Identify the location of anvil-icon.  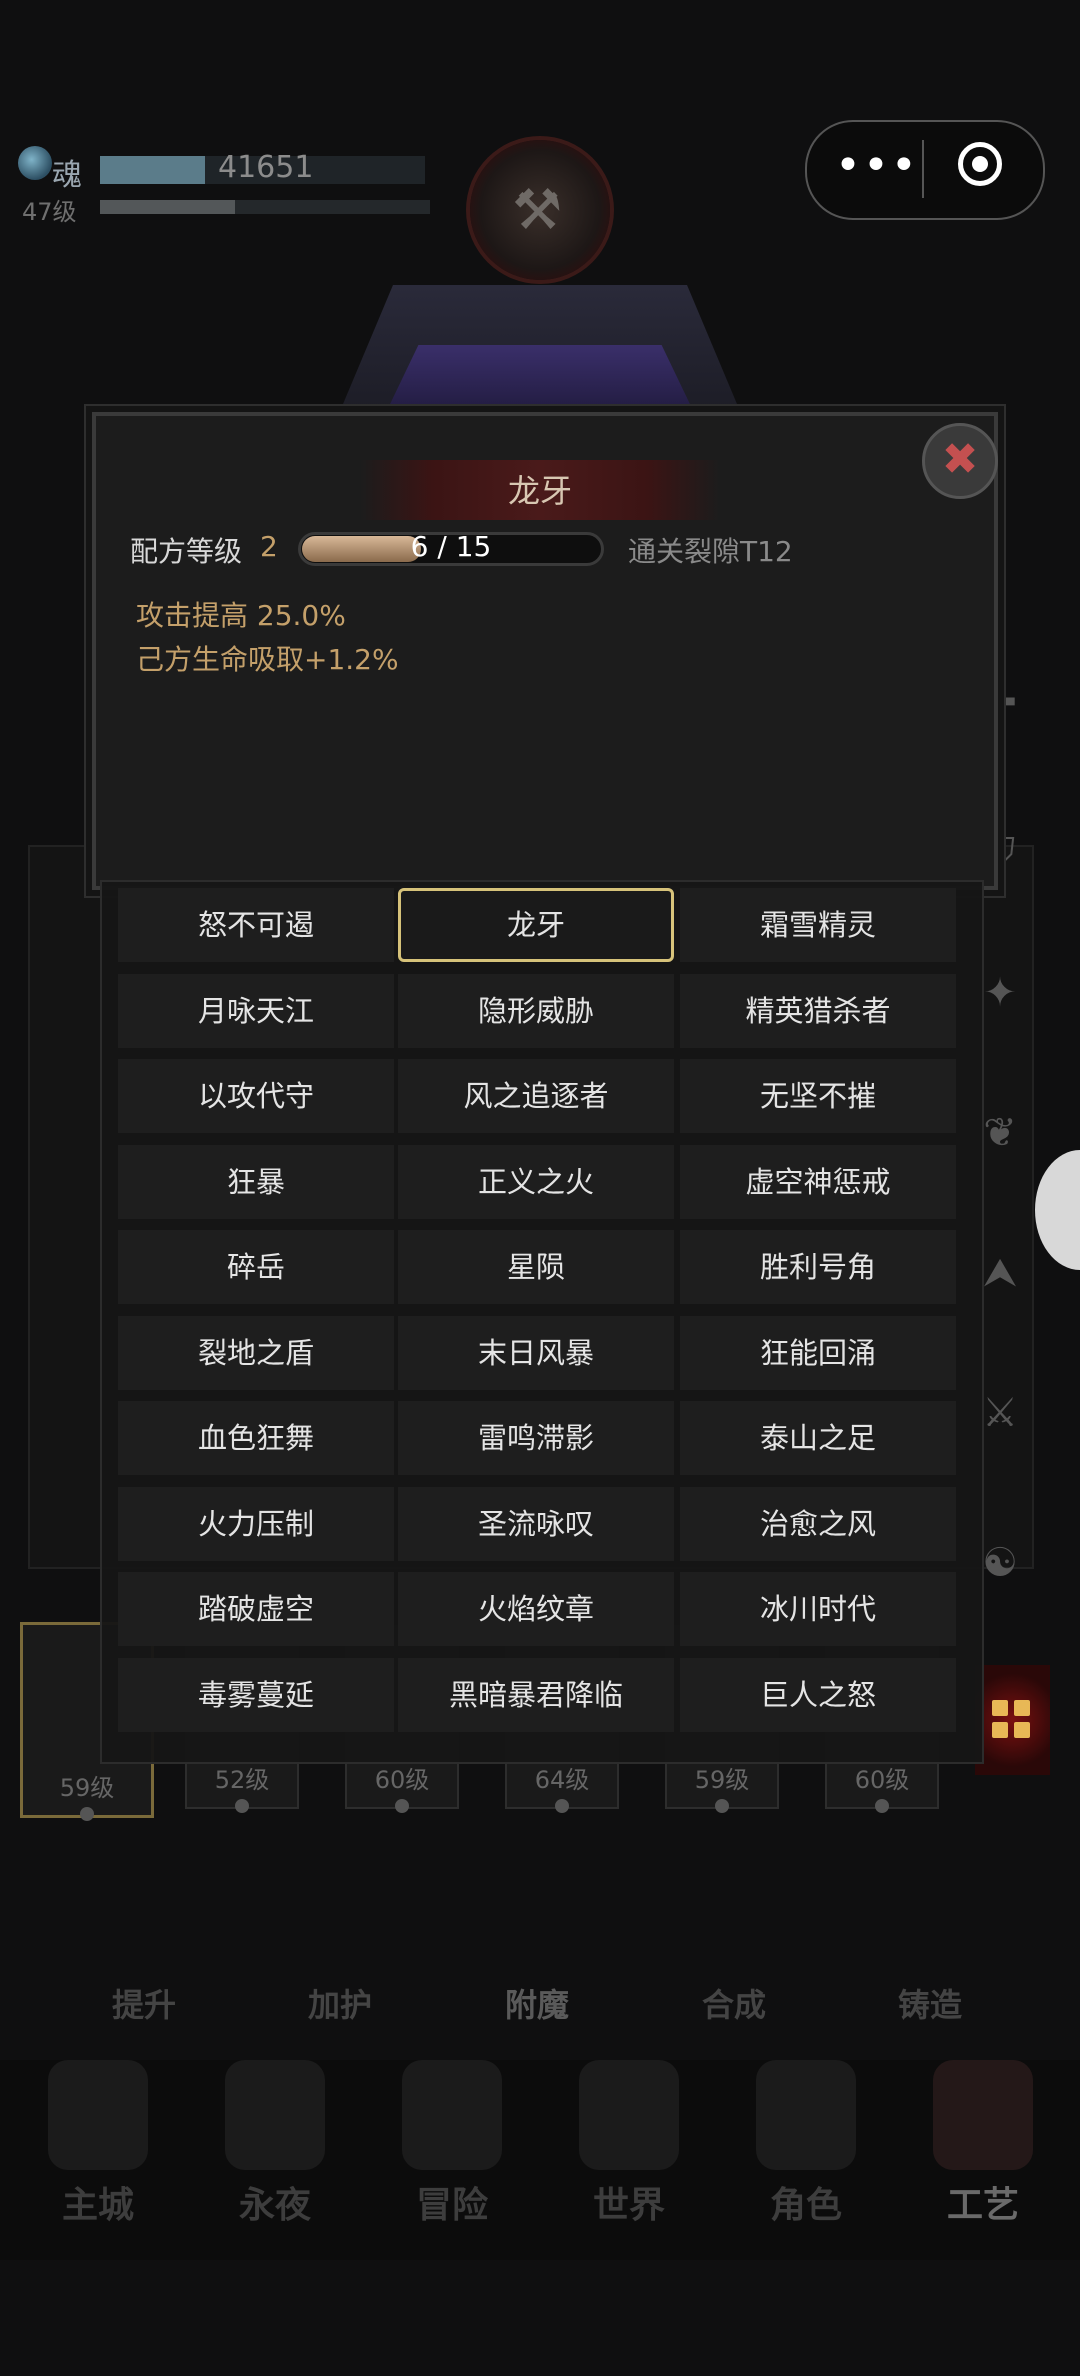
(983, 2115).